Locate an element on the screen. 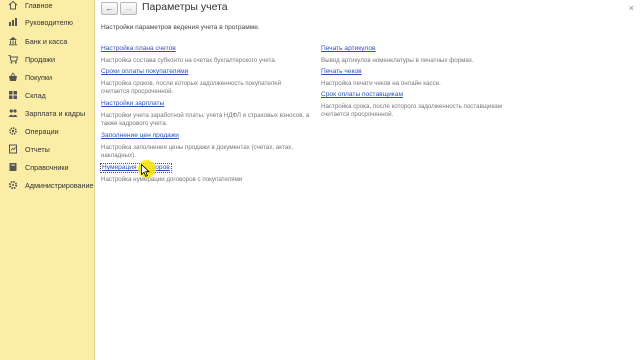 The image size is (640, 360). sidebar-item-label: Администрирование is located at coordinates (59, 185).